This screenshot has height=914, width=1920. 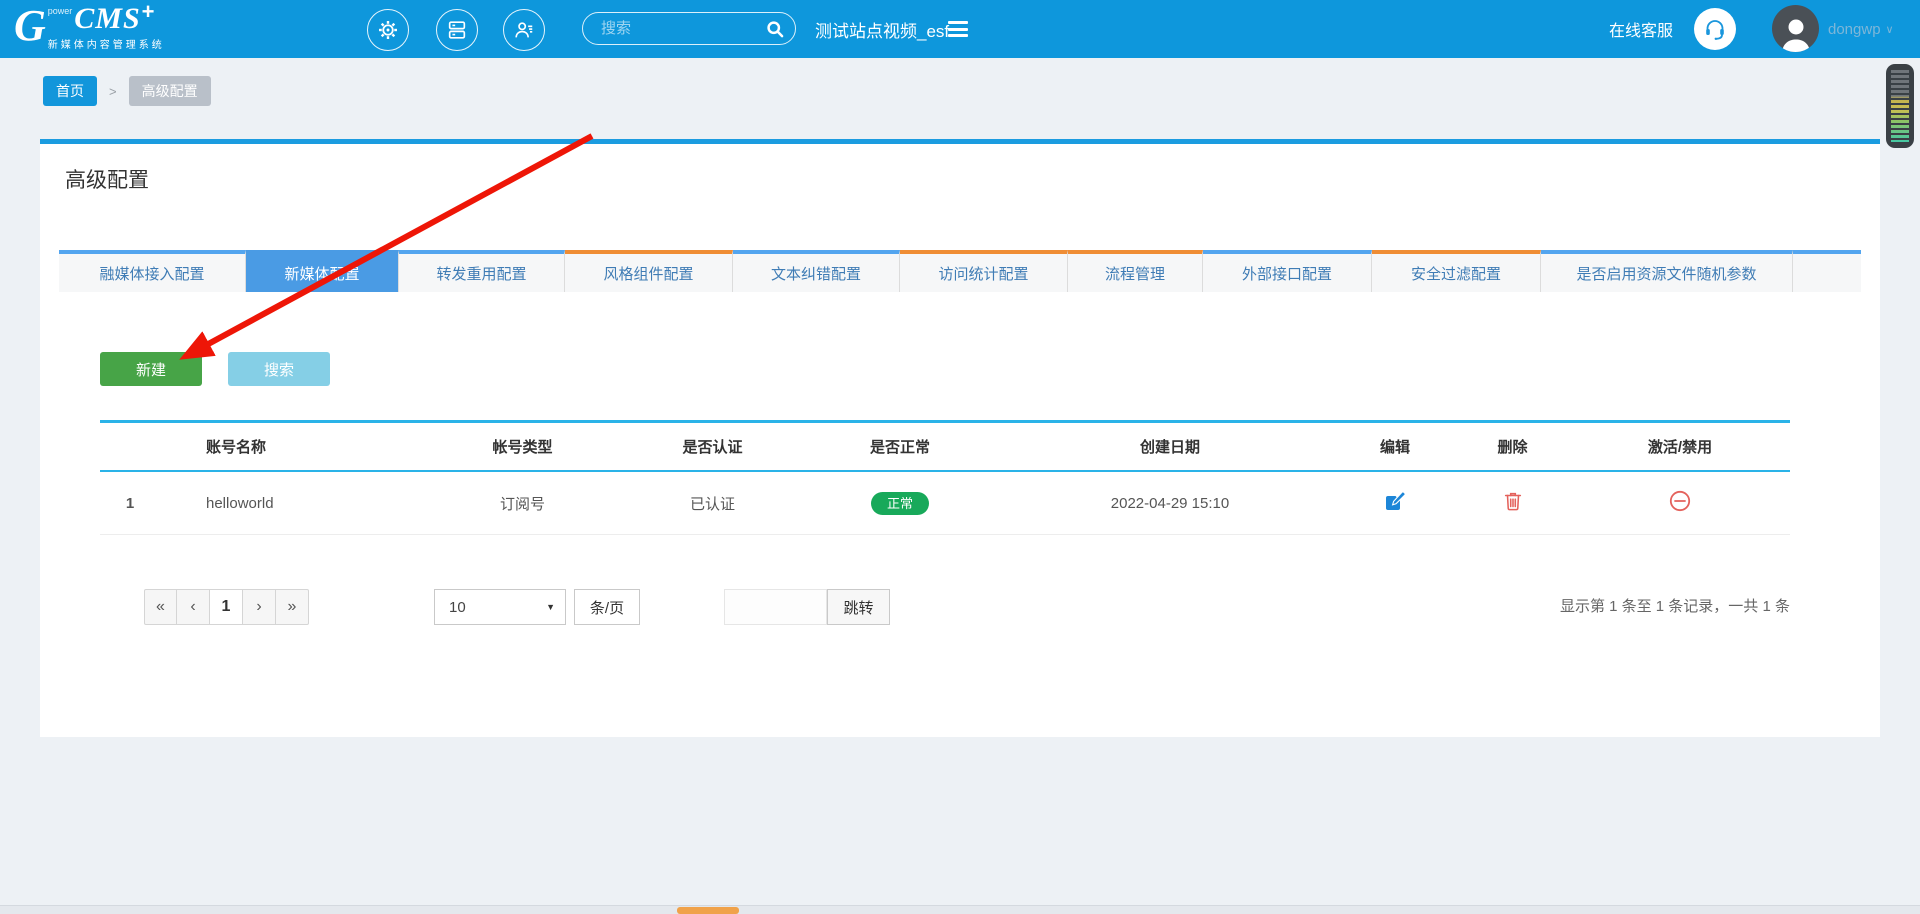 I want to click on table-row: 1 helloworld 订阅号 已认证 正常 2022-04-29 15:10, so click(x=945, y=503).